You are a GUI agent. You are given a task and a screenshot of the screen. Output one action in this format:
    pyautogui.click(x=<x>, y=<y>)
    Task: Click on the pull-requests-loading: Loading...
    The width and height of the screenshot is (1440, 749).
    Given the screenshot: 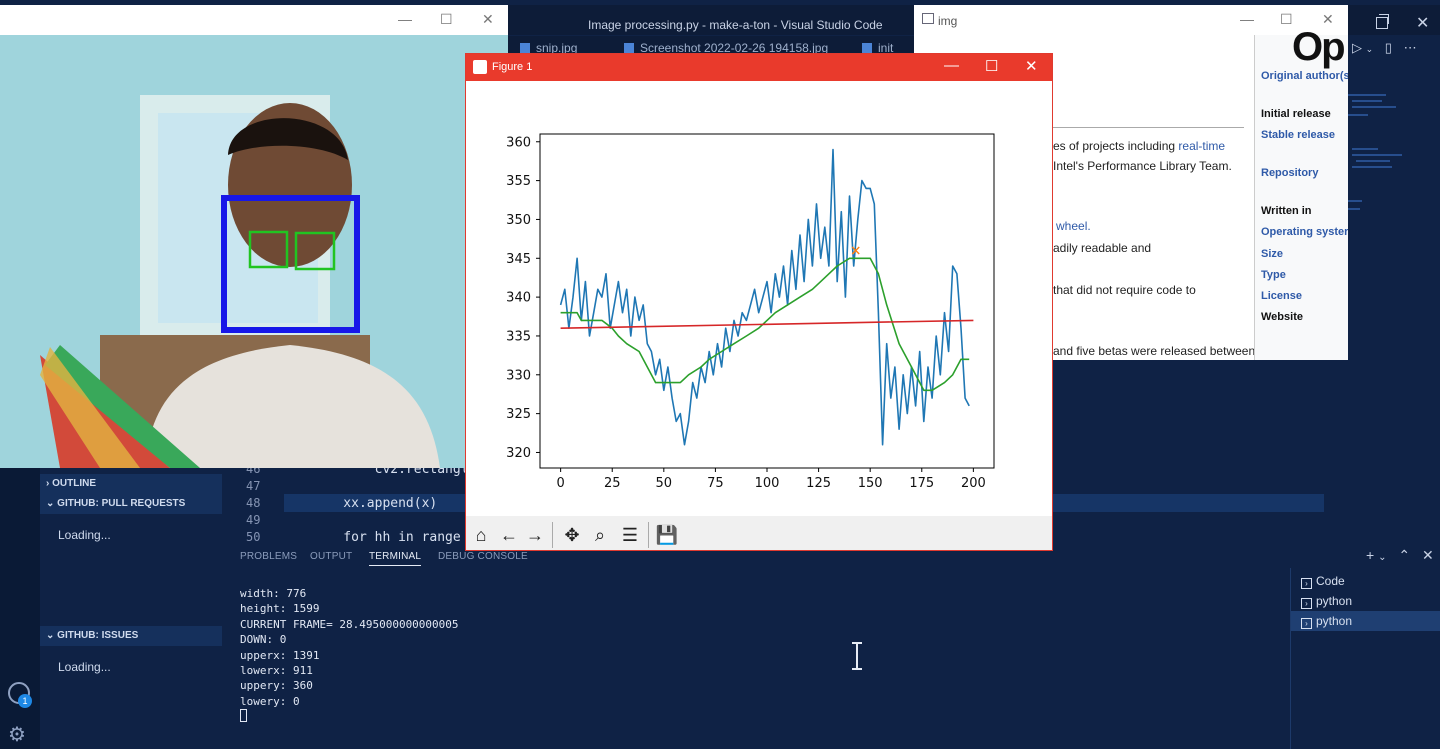 What is the action you would take?
    pyautogui.click(x=84, y=535)
    